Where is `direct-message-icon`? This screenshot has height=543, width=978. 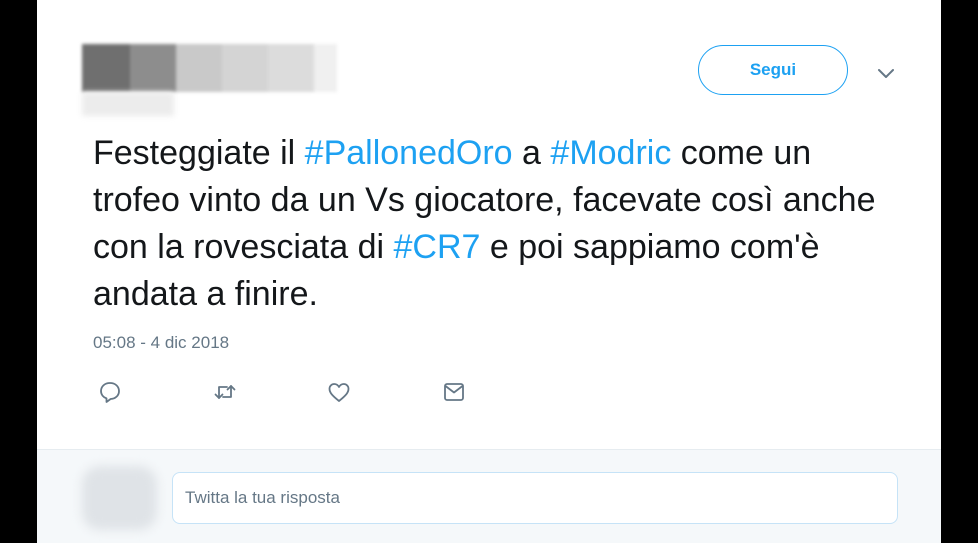 direct-message-icon is located at coordinates (454, 392).